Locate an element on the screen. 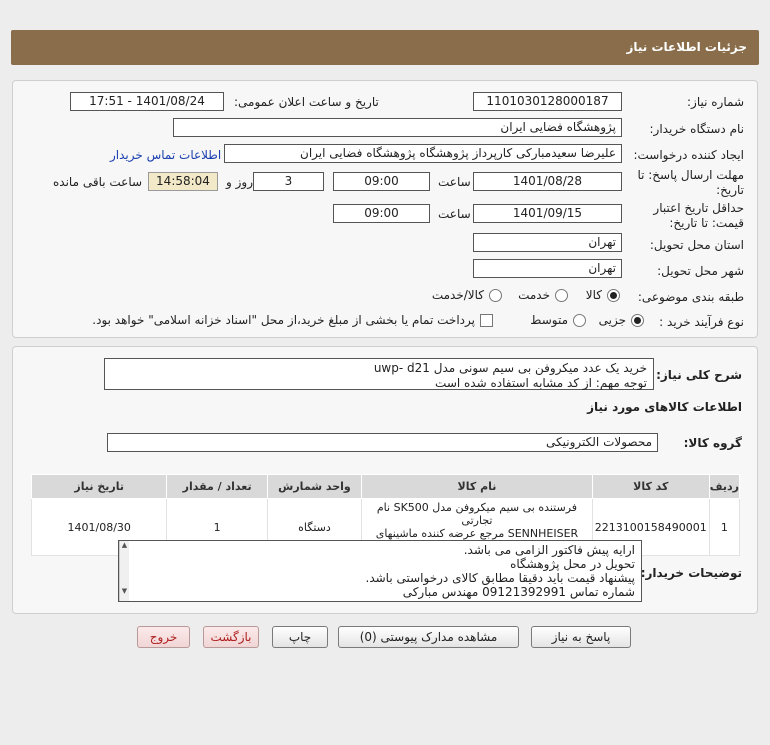  col-qty: تعداد / مقدار is located at coordinates (217, 486).